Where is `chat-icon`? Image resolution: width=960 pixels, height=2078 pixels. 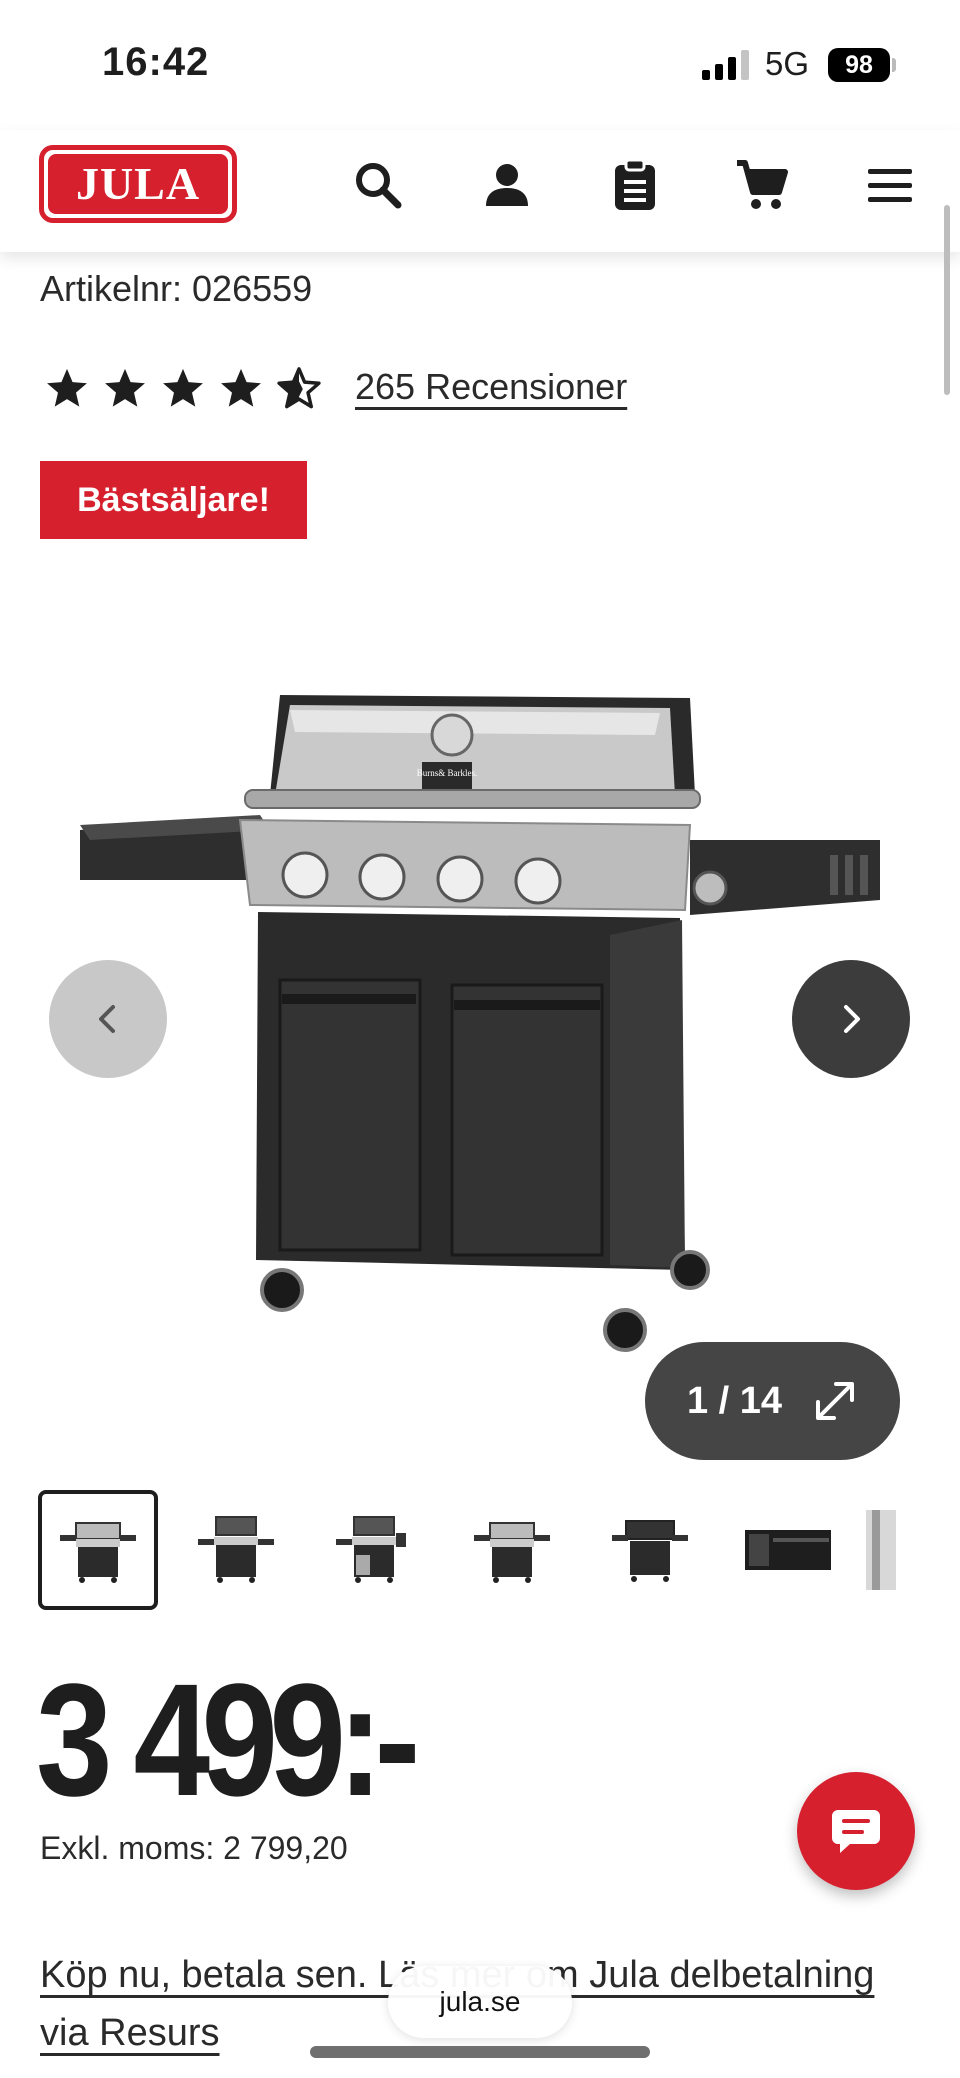 chat-icon is located at coordinates (856, 1831).